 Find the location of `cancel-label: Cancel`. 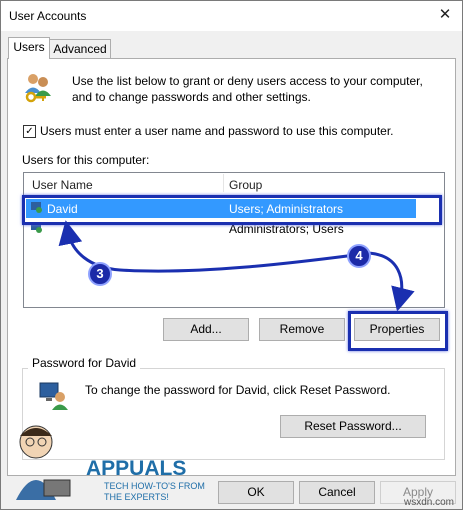

cancel-label: Cancel is located at coordinates (337, 492).